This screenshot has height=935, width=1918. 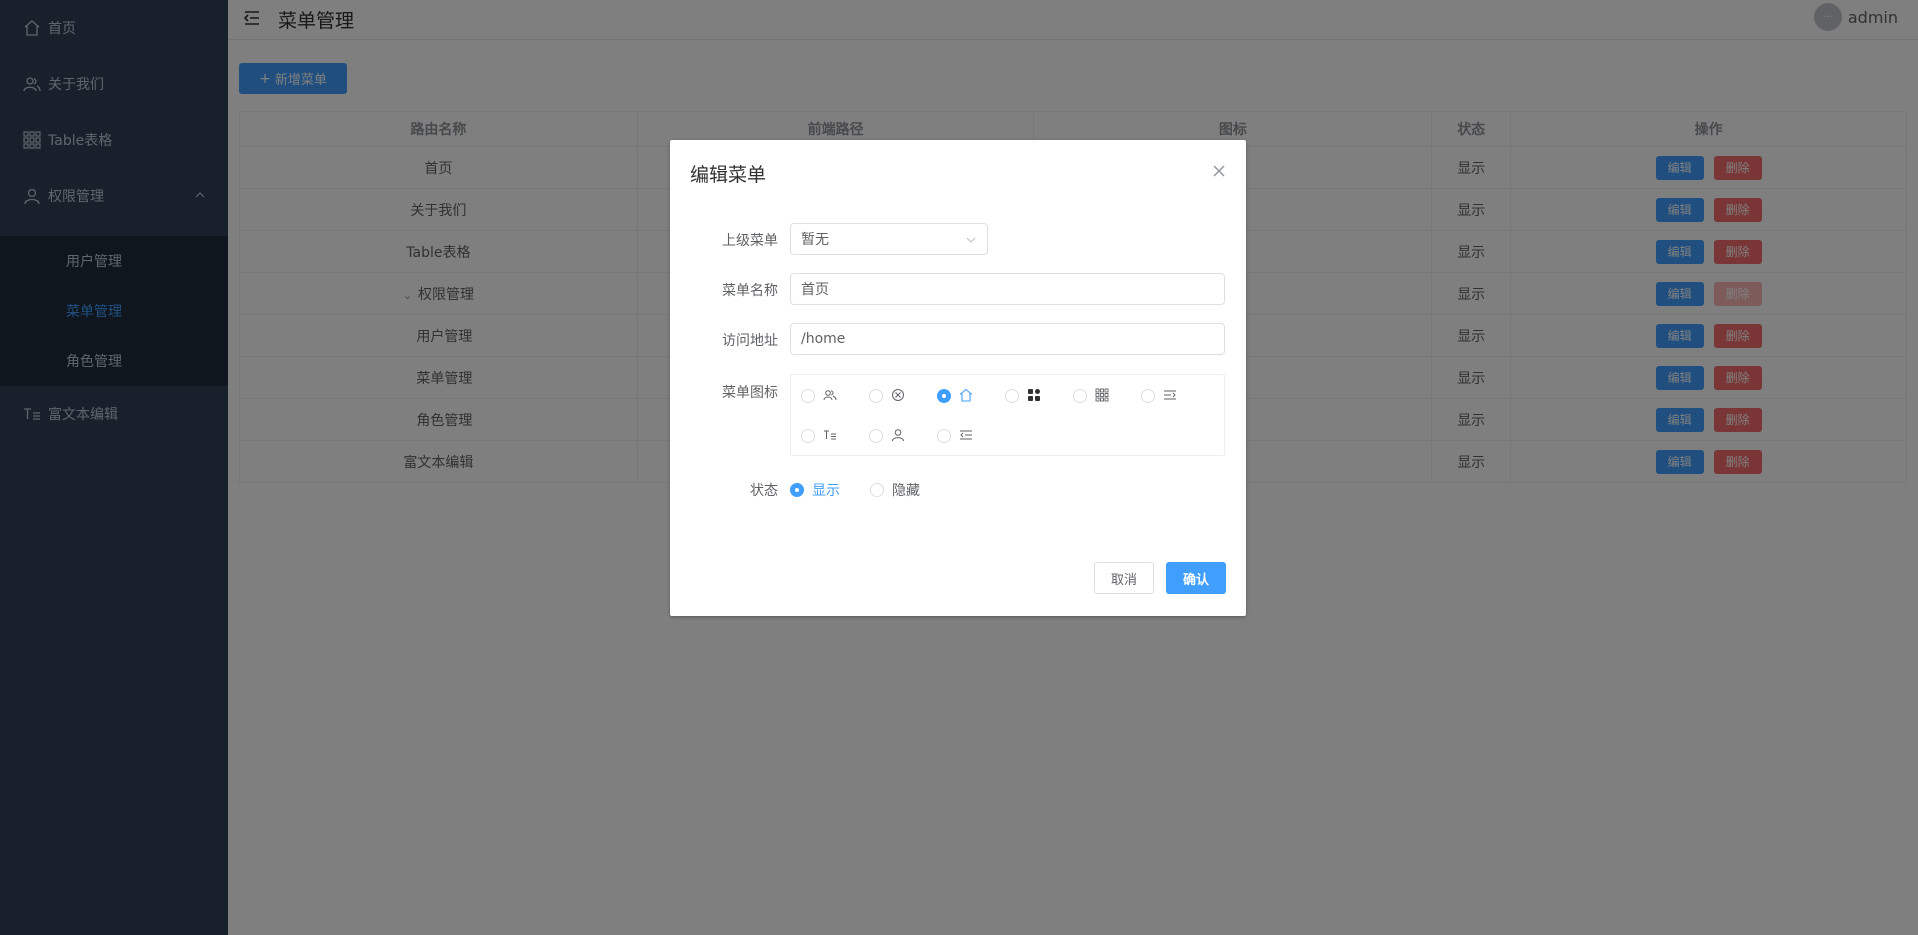 I want to click on users-icon, so click(x=831, y=396).